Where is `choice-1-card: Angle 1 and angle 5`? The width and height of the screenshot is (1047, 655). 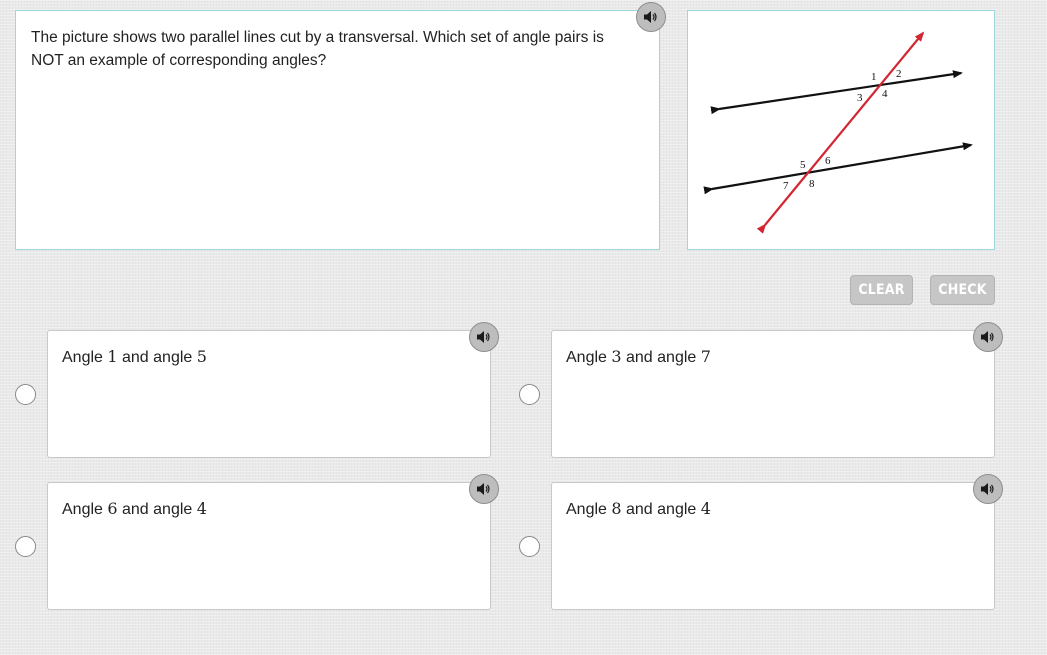
choice-1-card: Angle 1 and angle 5 is located at coordinates (269, 394).